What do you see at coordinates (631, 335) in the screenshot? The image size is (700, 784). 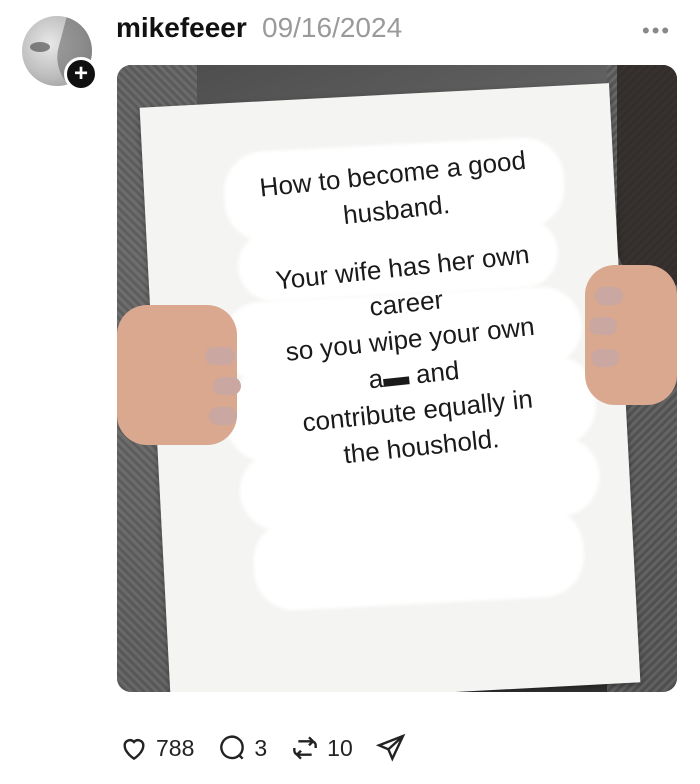 I see `right-hand` at bounding box center [631, 335].